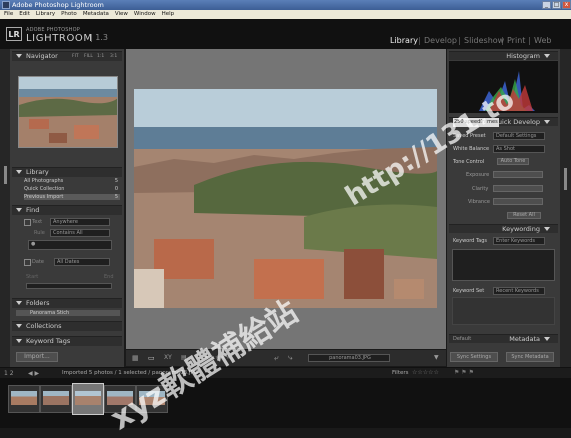 The width and height of the screenshot is (571, 438). What do you see at coordinates (518, 188) in the screenshot?
I see `clarity-buttons` at bounding box center [518, 188].